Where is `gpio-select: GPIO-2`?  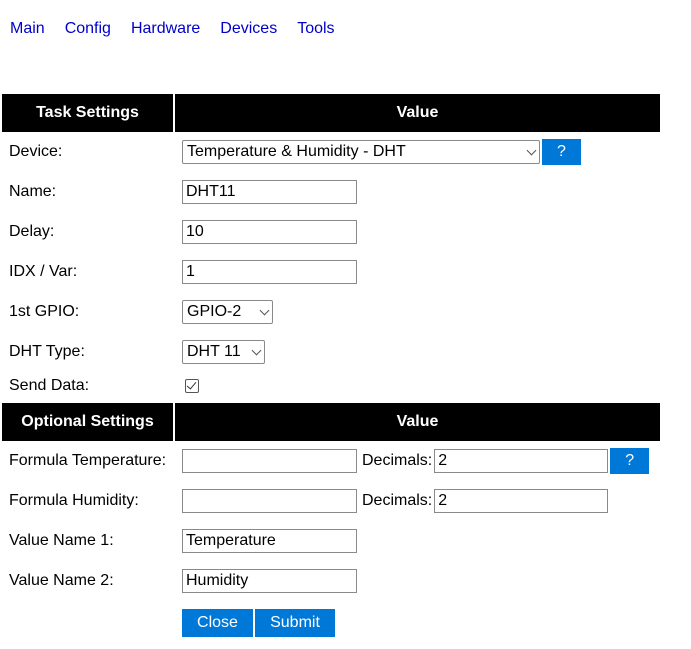
gpio-select: GPIO-2 is located at coordinates (227, 312).